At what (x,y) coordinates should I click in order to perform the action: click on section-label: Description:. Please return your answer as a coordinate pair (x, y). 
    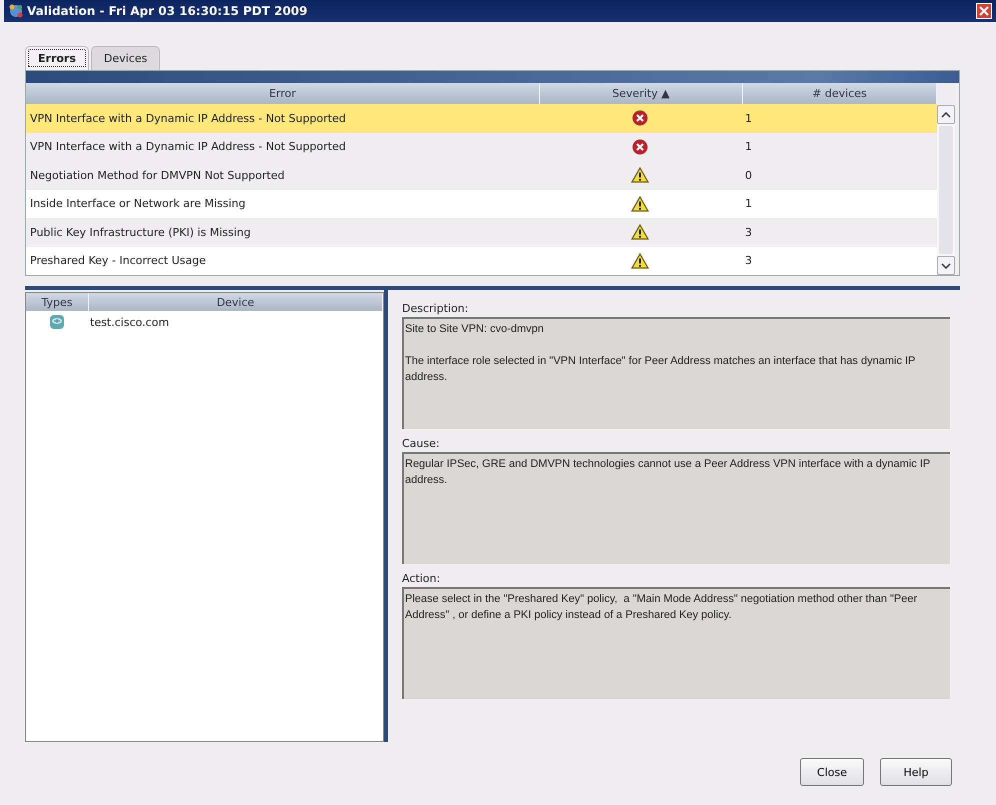
    Looking at the image, I should click on (436, 308).